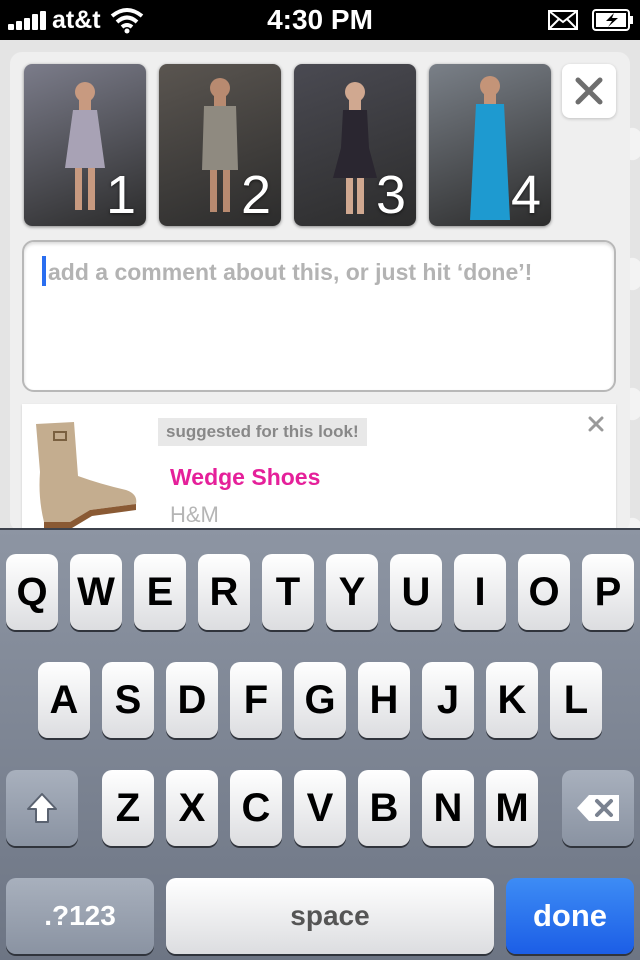 The image size is (640, 960). Describe the element at coordinates (245, 477) in the screenshot. I see `product-name-link: Wedge Shoes` at that location.